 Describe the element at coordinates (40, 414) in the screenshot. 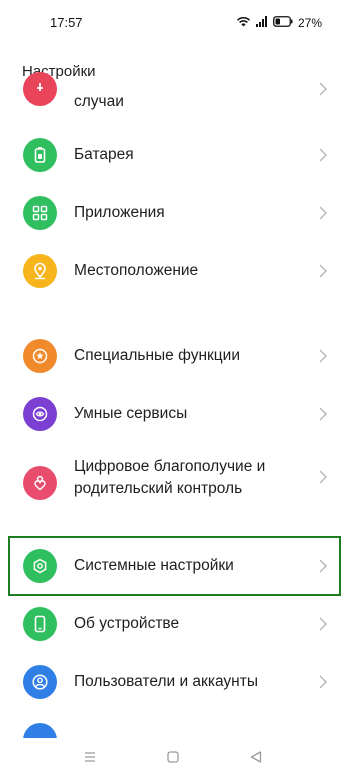

I see `smart-services-icon` at that location.